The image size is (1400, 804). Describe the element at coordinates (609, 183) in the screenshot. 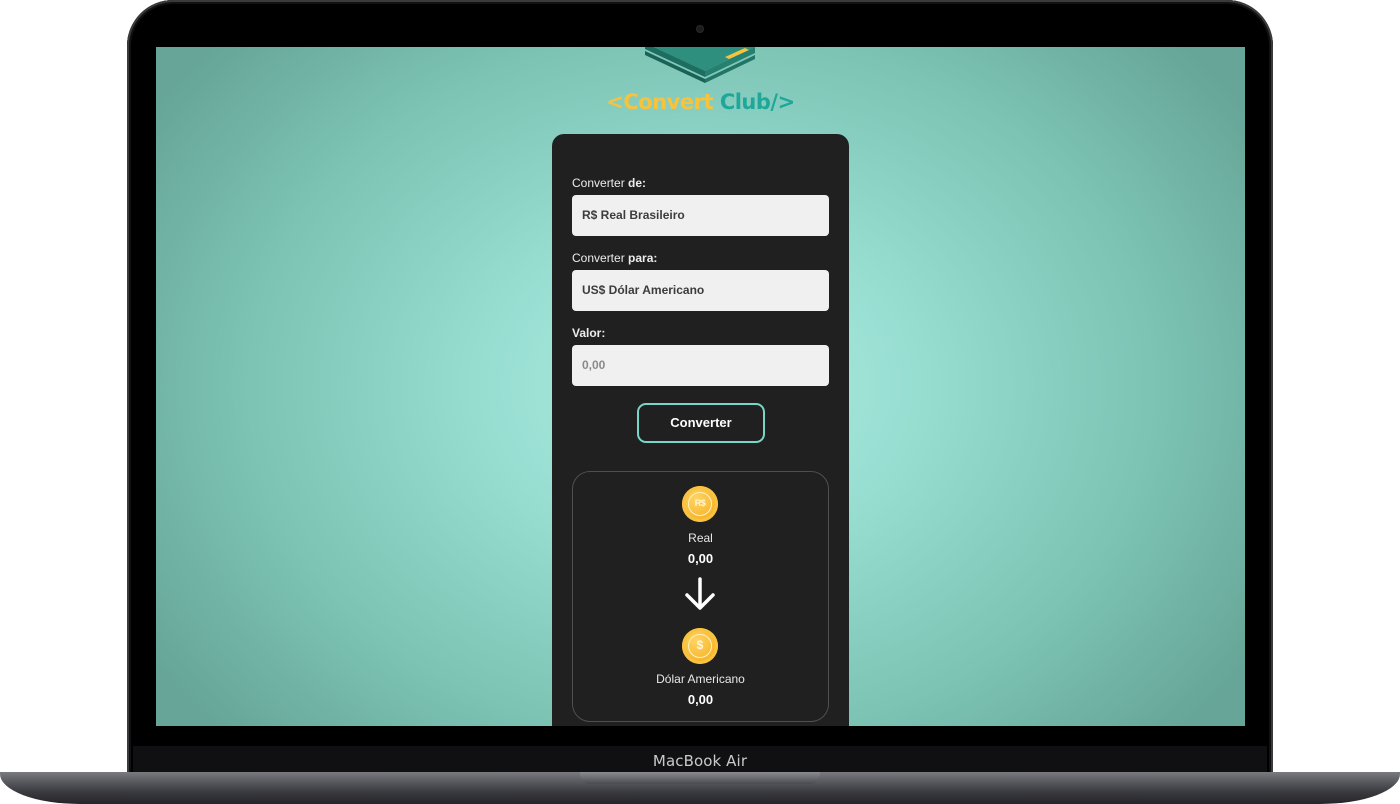

I see `from-label: Converter de:` at that location.